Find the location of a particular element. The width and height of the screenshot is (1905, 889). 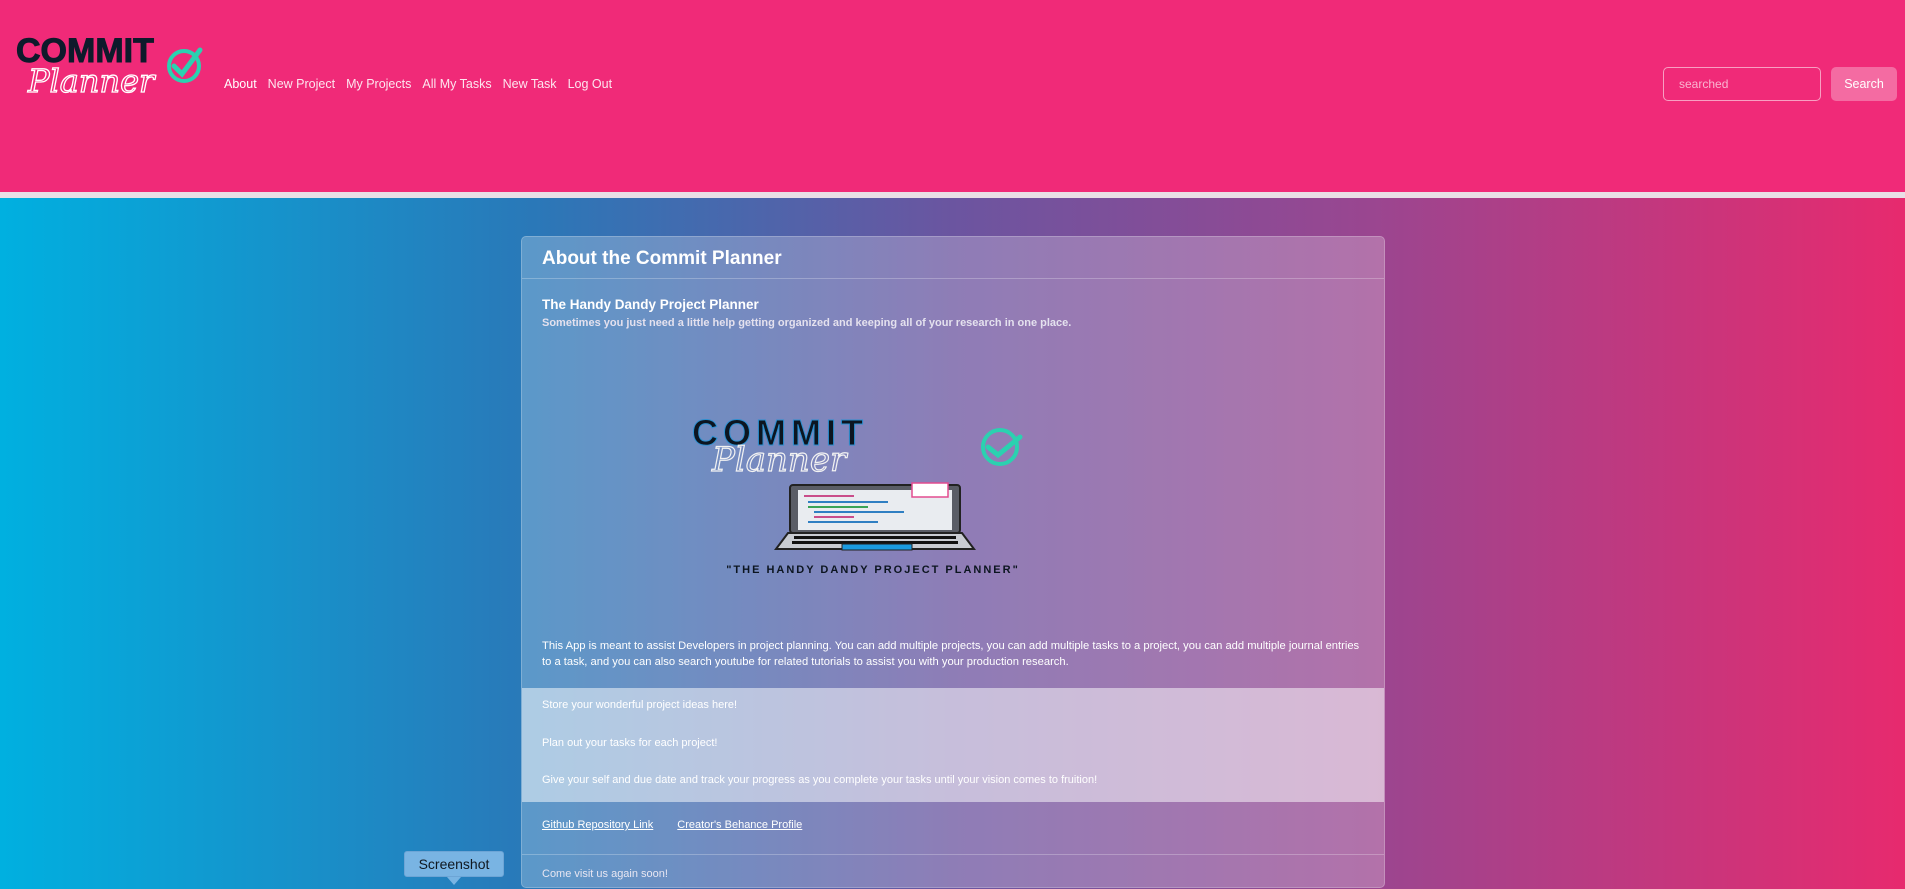

card-subtitle: The Handy Dandy Project Planner is located at coordinates (650, 304).